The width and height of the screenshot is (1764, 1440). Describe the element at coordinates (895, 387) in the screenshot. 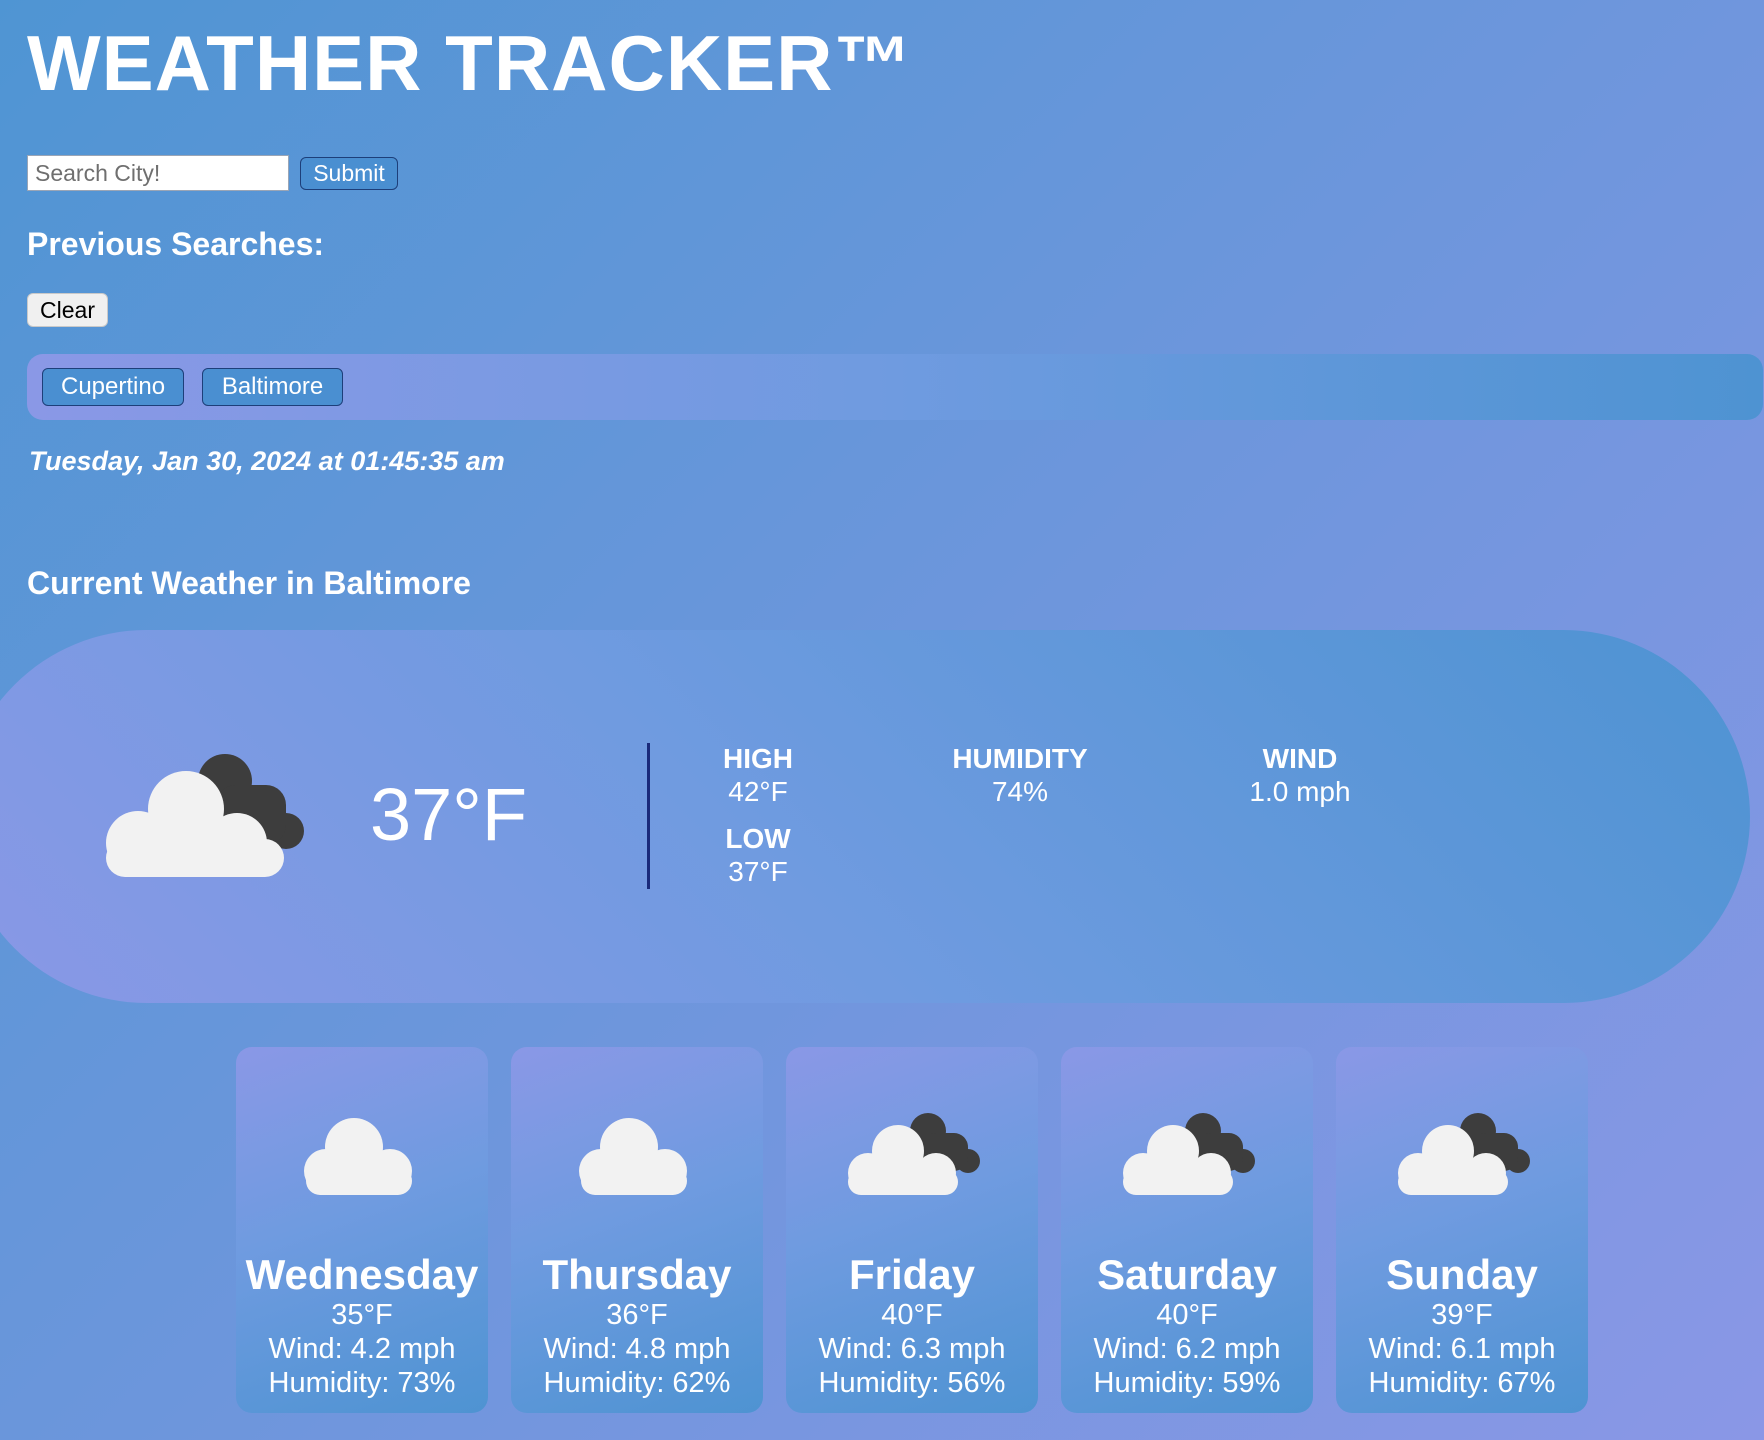

I see `search-history-bar: Cupertino Baltimore` at that location.